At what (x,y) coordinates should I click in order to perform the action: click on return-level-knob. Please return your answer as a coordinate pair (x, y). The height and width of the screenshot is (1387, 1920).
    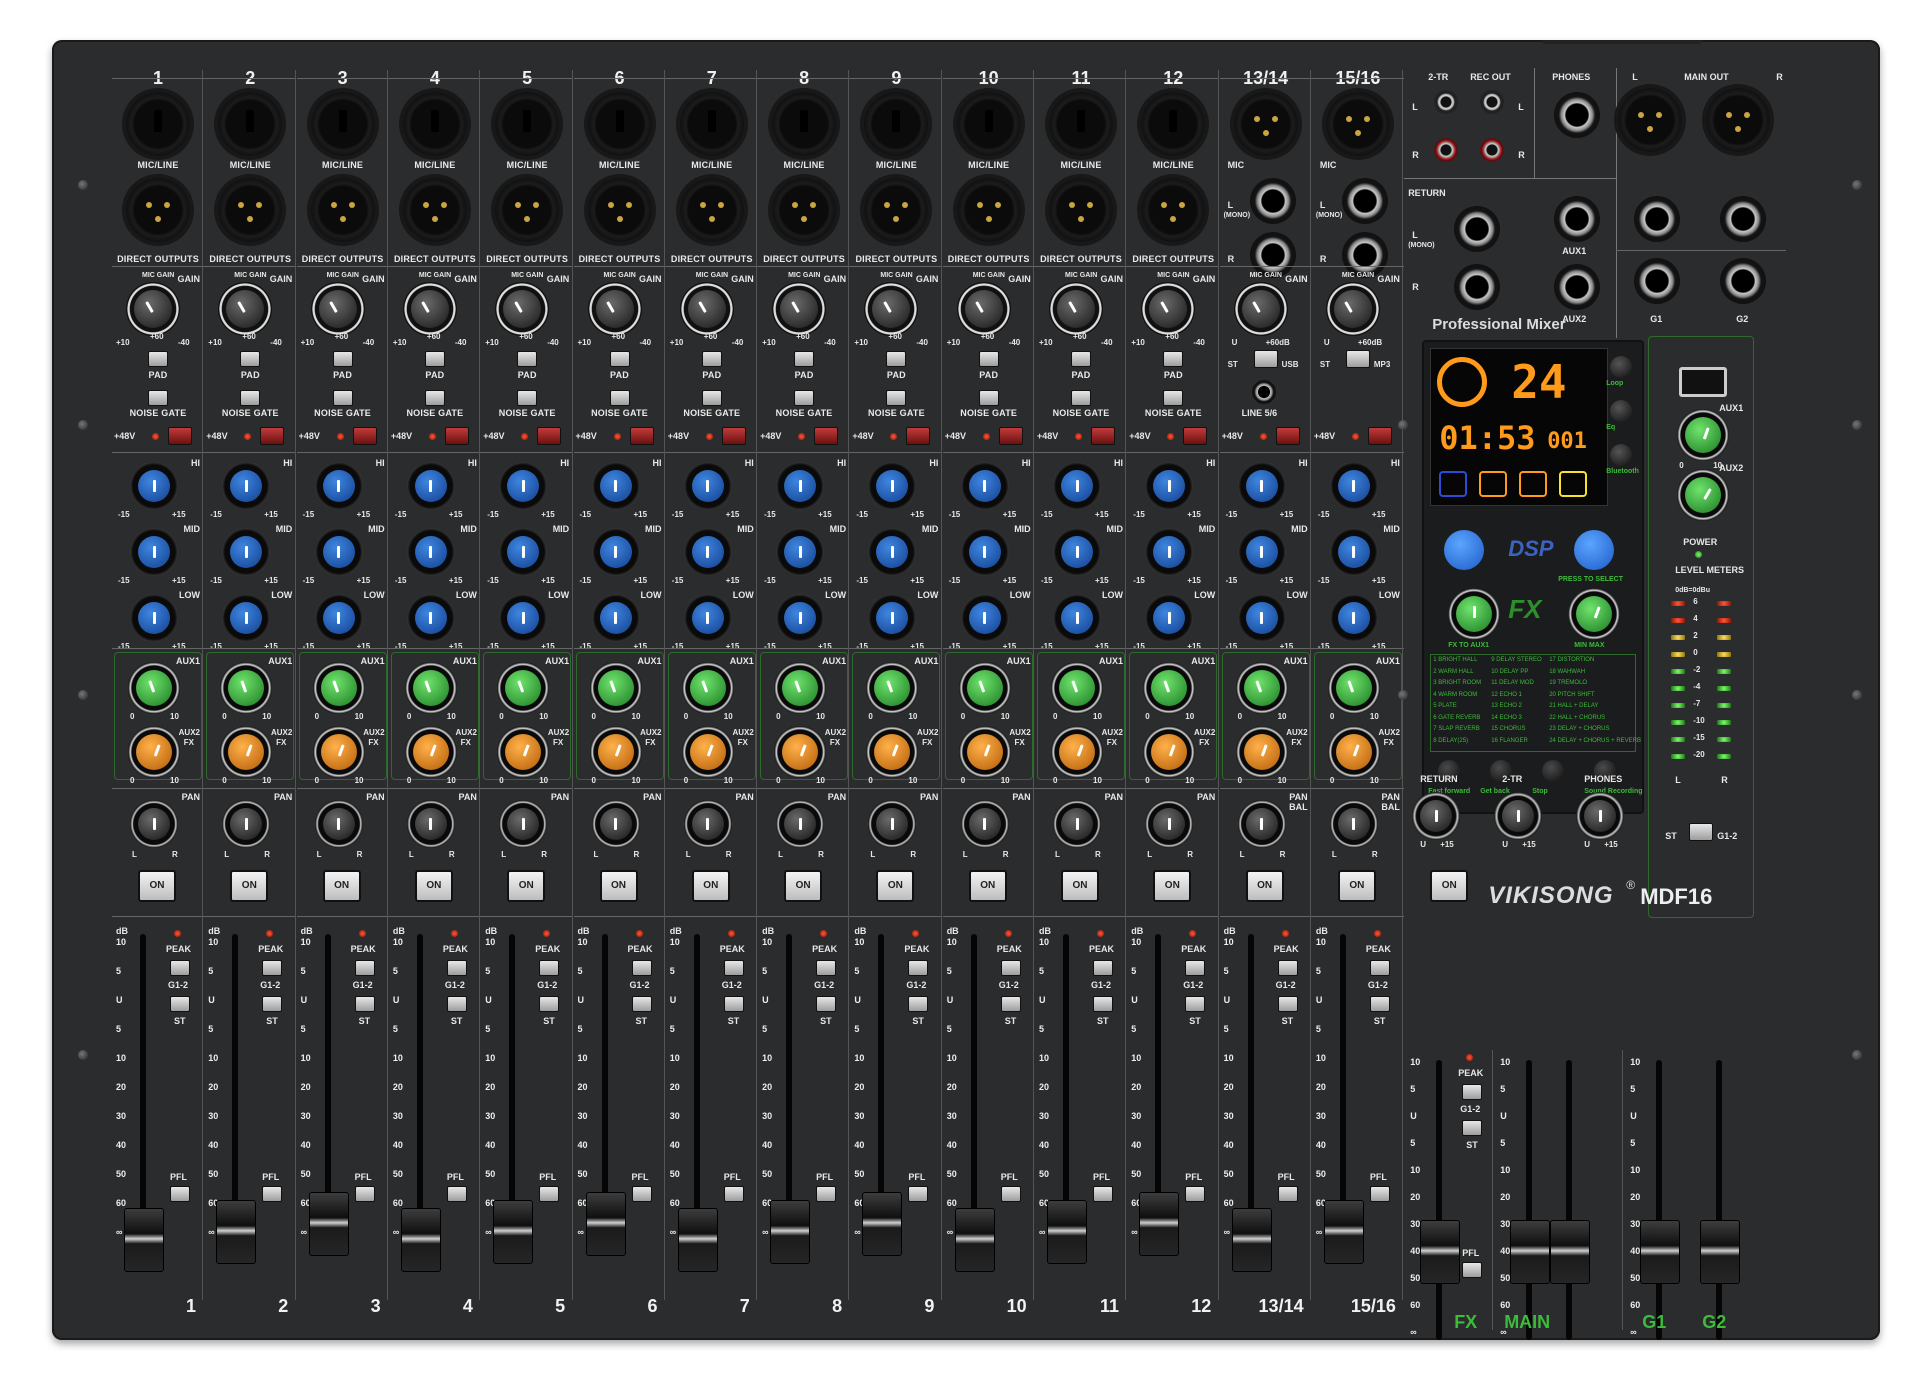
    Looking at the image, I should click on (1436, 816).